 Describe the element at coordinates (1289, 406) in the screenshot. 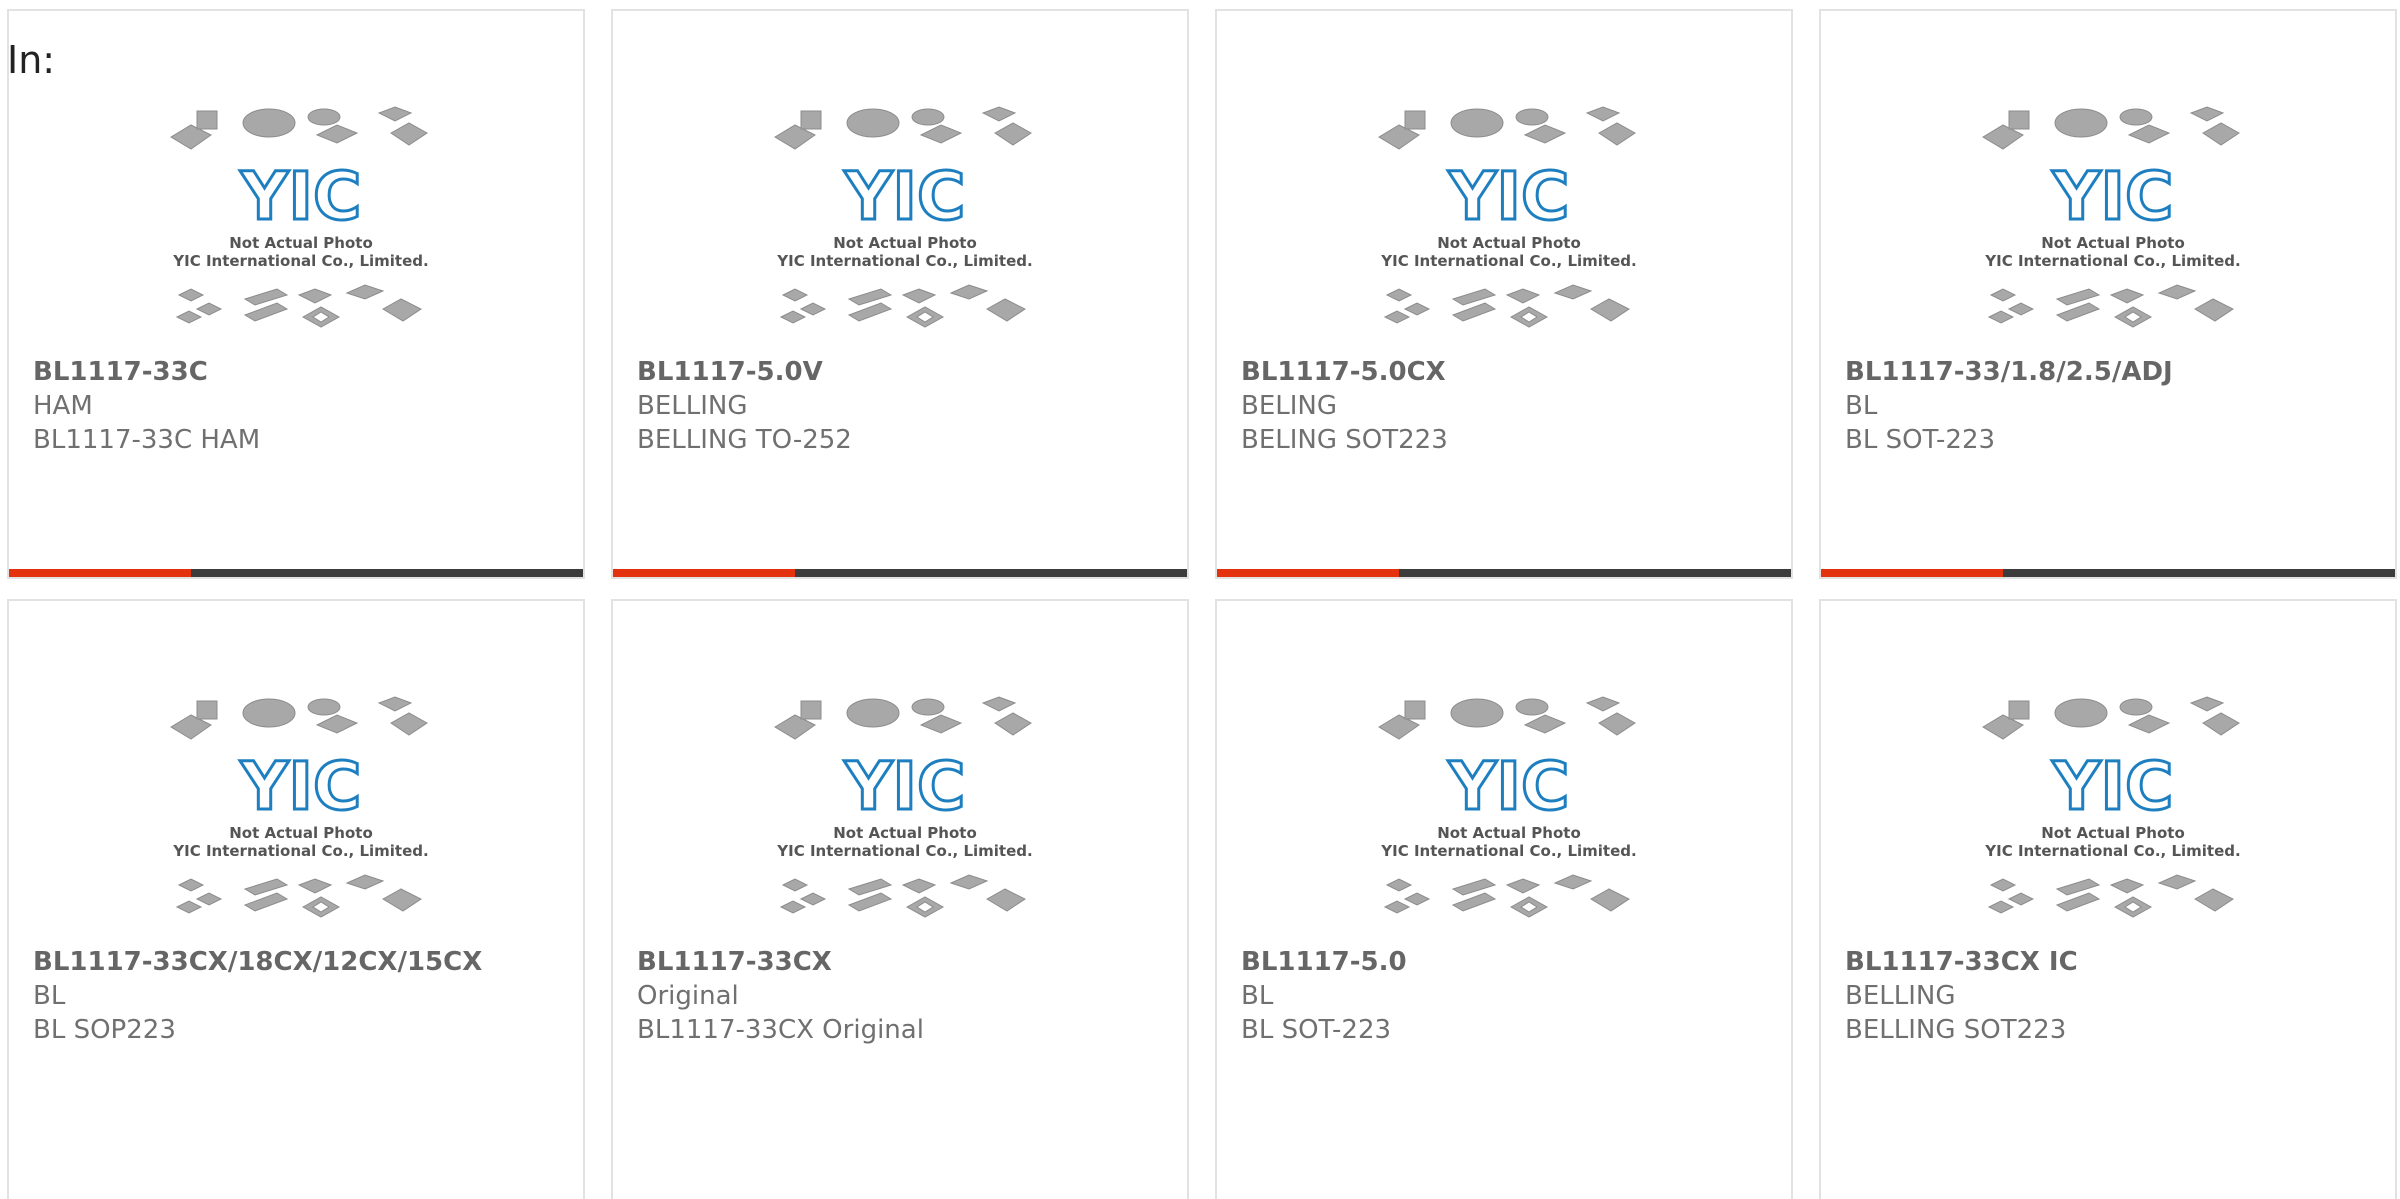

I see `manufacturer: BELING` at that location.